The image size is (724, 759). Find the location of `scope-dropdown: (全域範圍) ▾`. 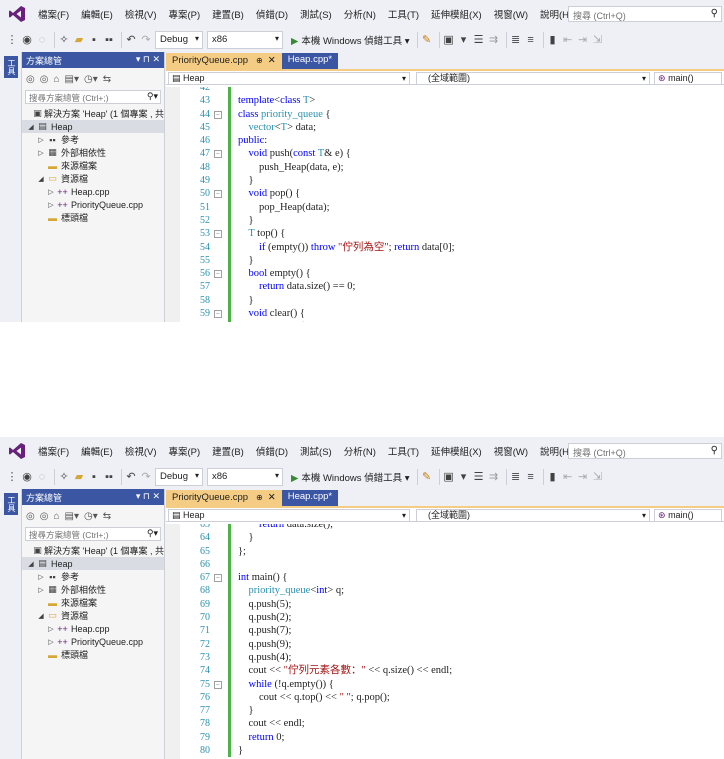

scope-dropdown: (全域範圍) ▾ is located at coordinates (533, 78).